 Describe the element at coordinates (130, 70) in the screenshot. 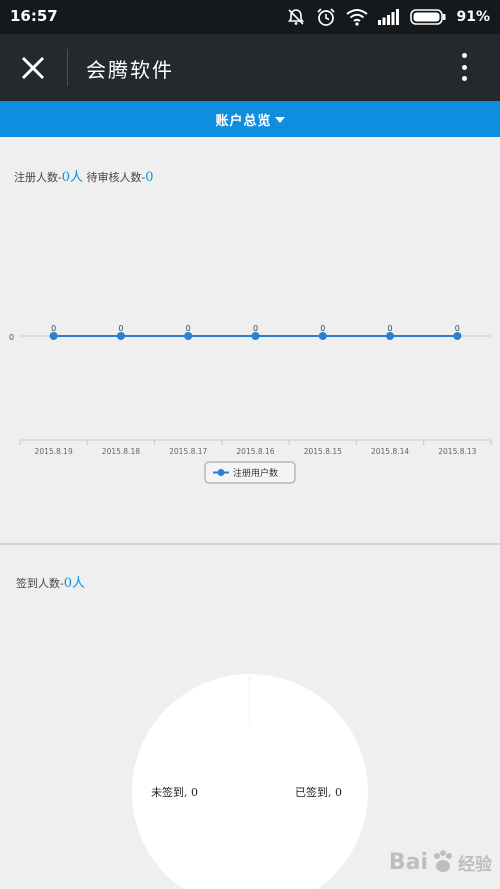

I see `app-title: 会腾软件` at that location.